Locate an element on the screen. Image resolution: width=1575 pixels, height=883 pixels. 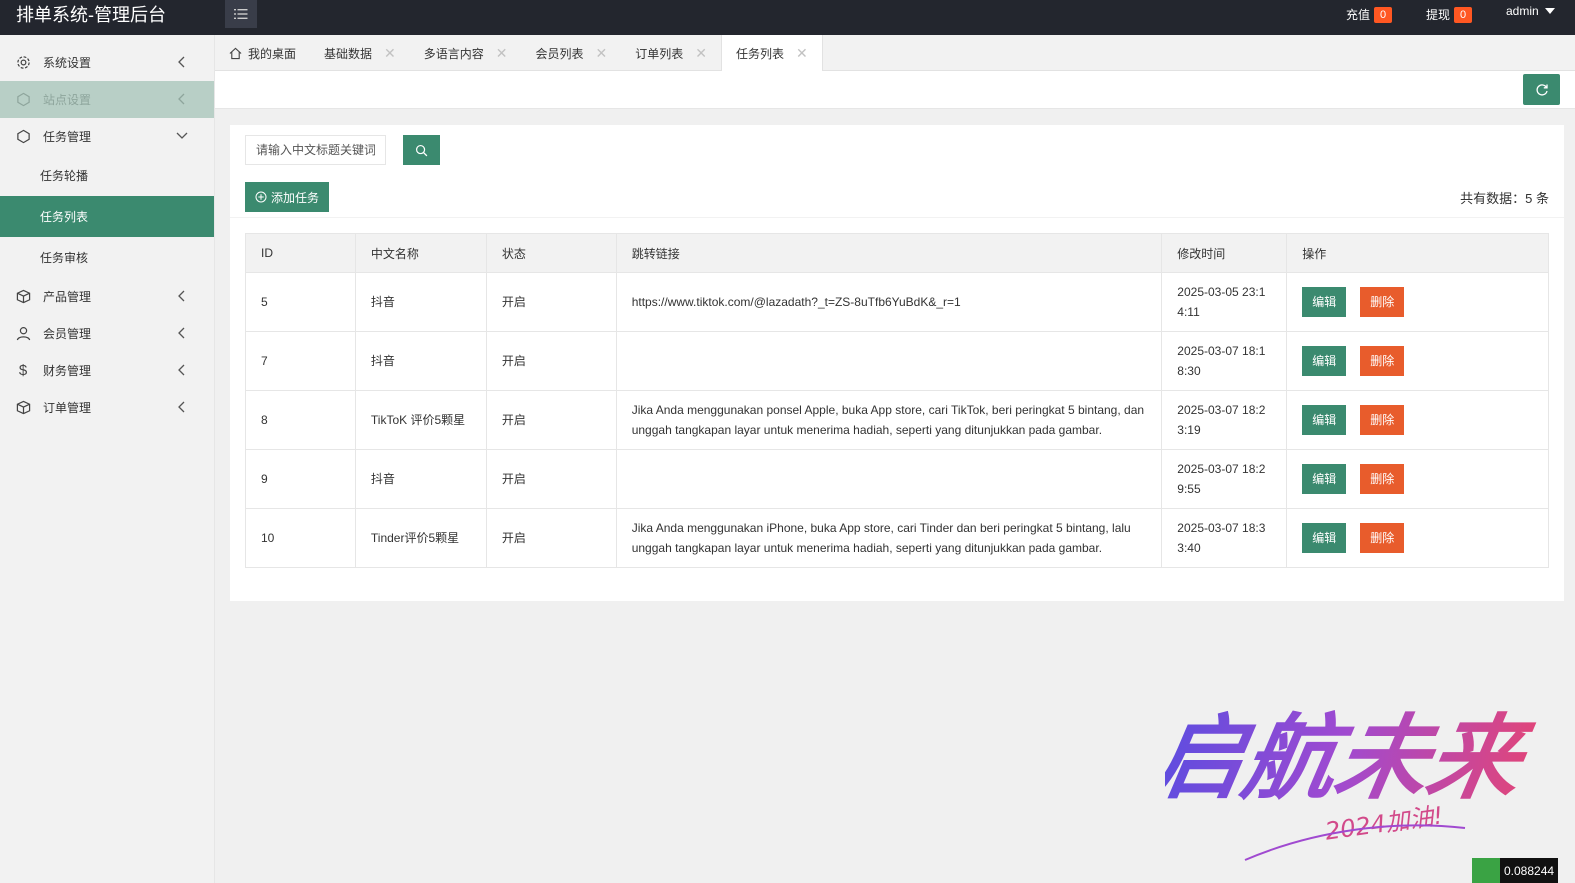
watermark-text: 启航未来 is located at coordinates (1352, 758).